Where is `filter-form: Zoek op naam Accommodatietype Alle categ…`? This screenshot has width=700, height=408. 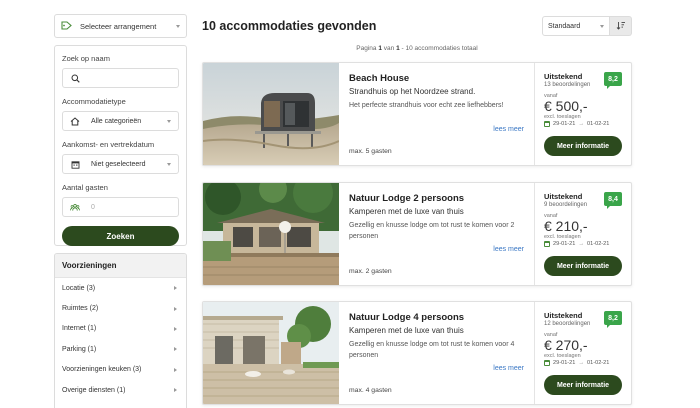
filter-form: Zoek op naam Accommodatietype Alle categ… is located at coordinates (120, 145).